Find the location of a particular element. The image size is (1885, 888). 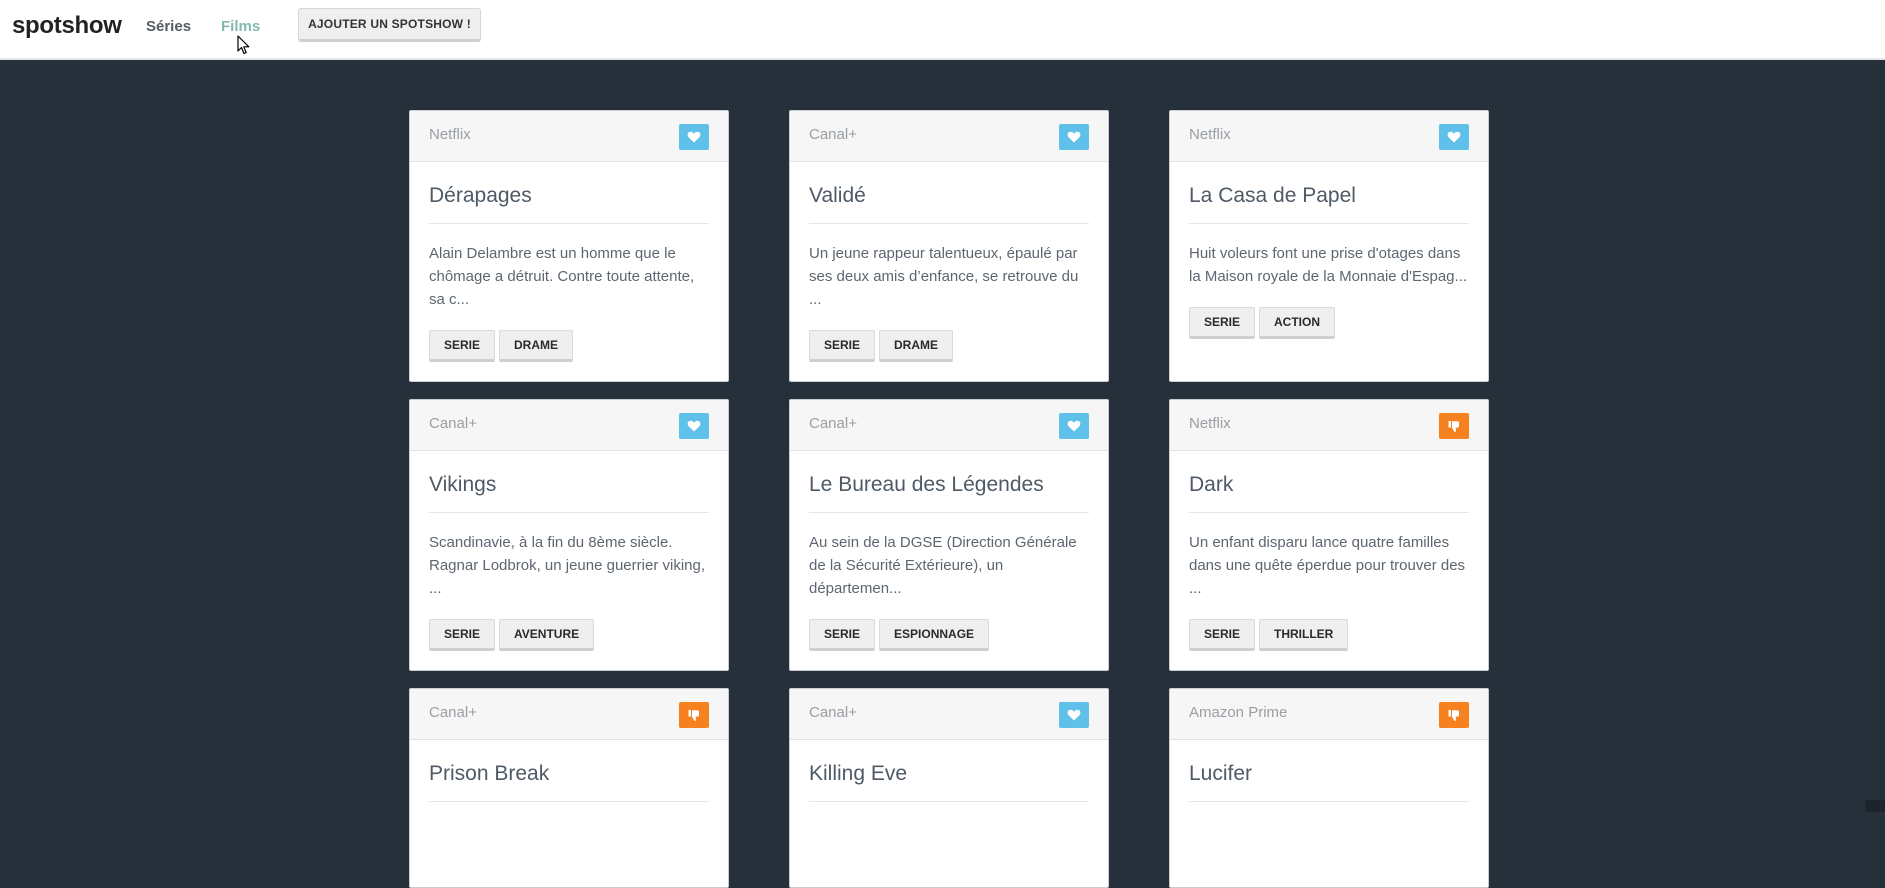

card-title: Vikings is located at coordinates (569, 482).